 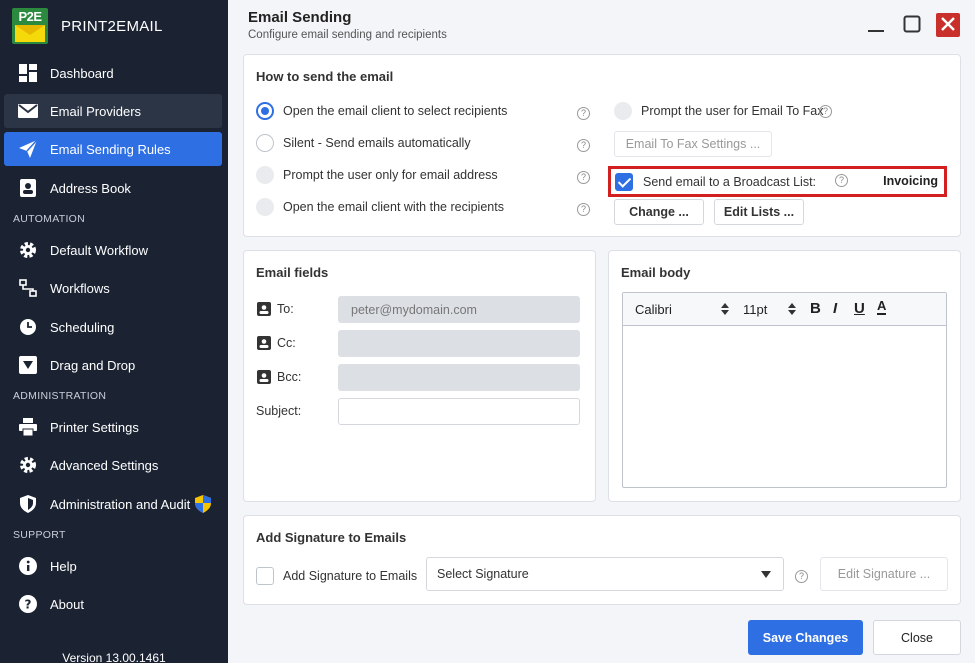 What do you see at coordinates (28, 73) in the screenshot?
I see `dashboard-icon` at bounding box center [28, 73].